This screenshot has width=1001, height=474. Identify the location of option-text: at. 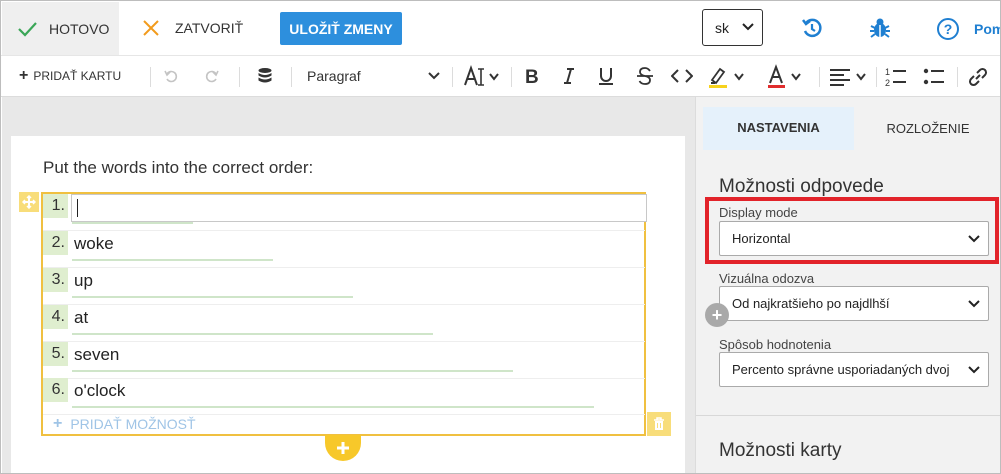
(81, 318).